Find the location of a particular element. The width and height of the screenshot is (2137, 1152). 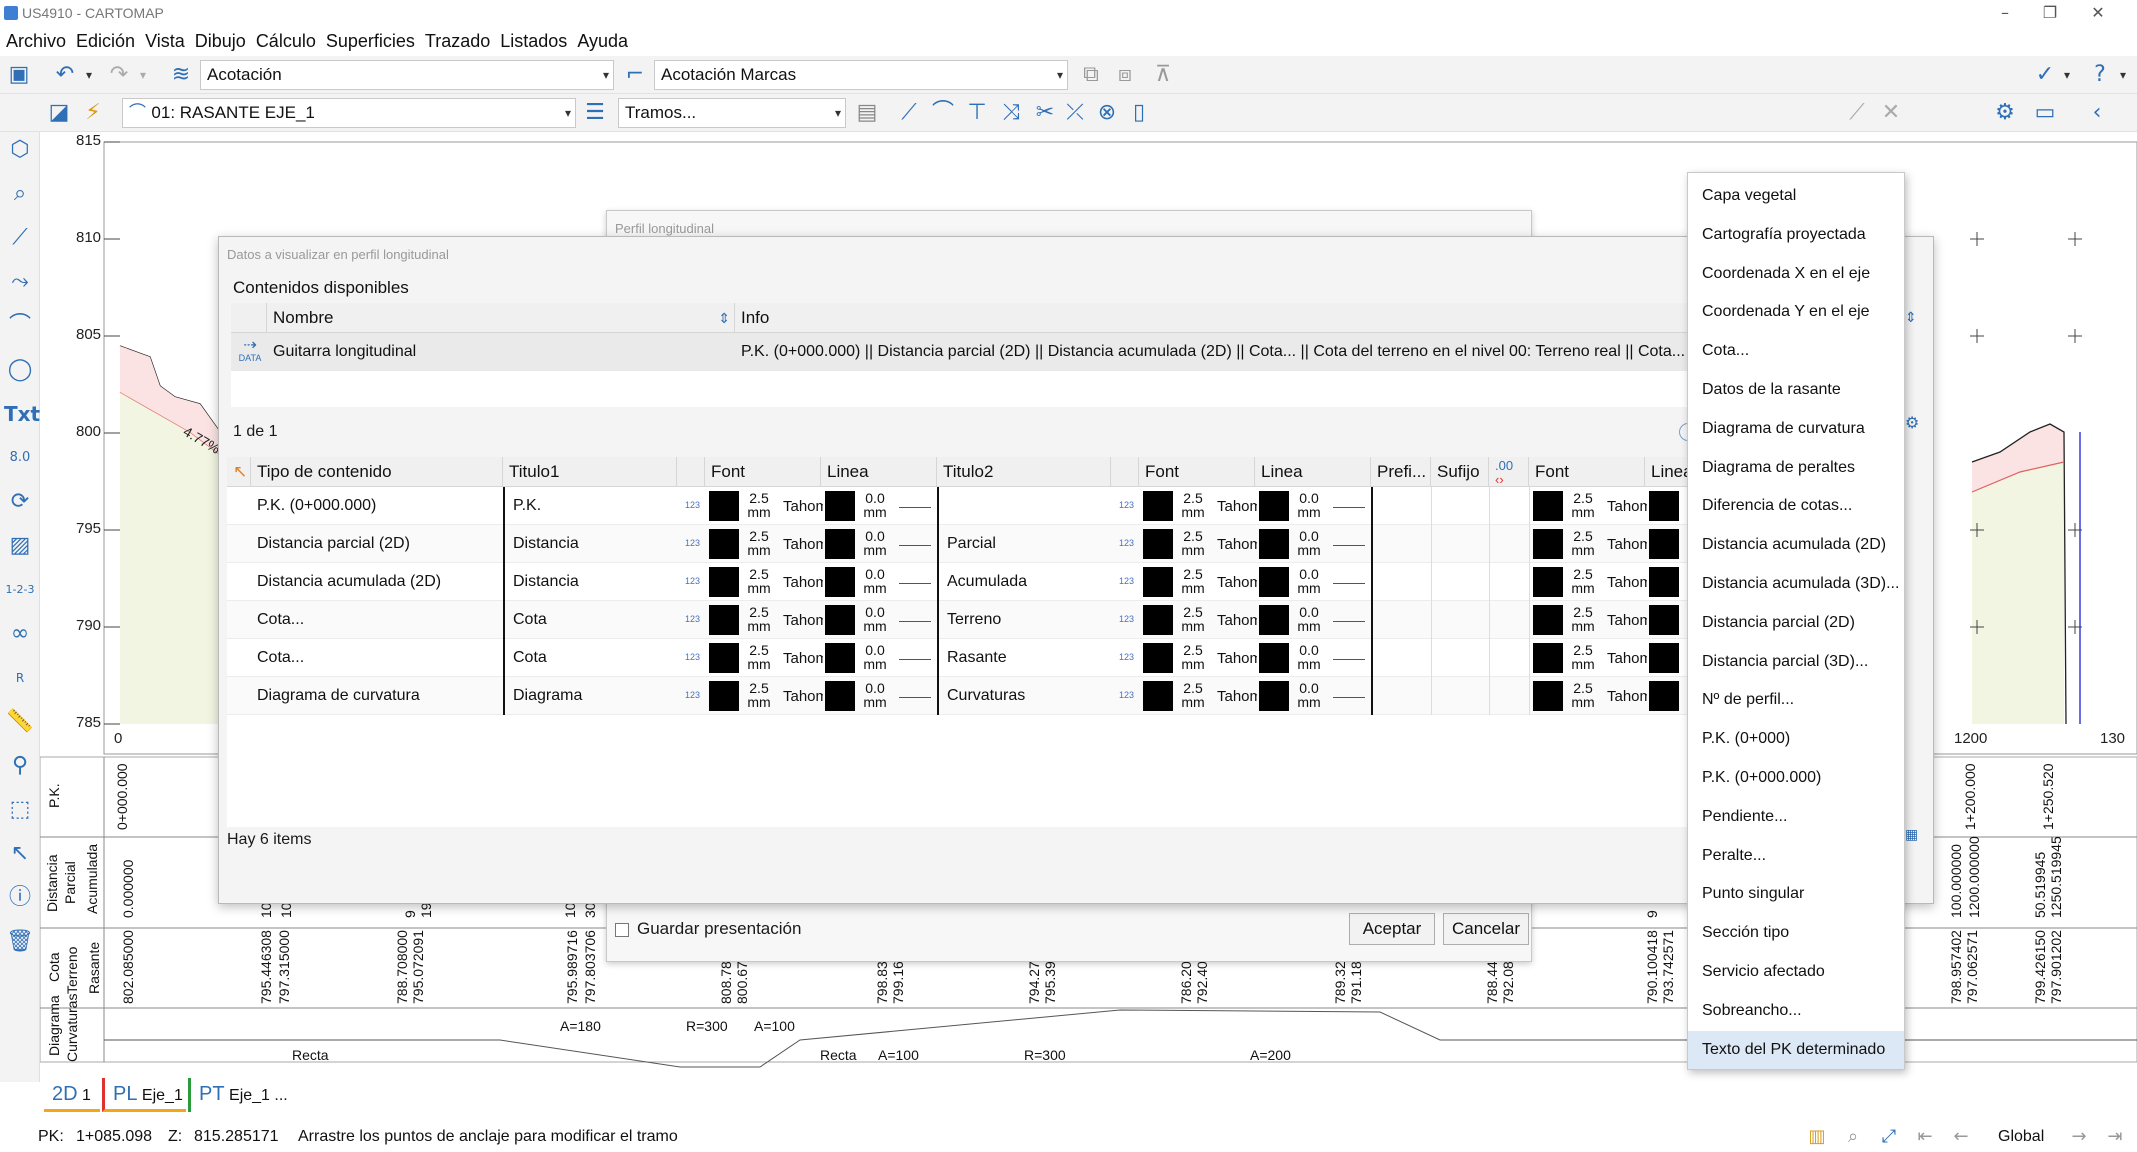

clipboard-icon: ▯ is located at coordinates (1139, 113).